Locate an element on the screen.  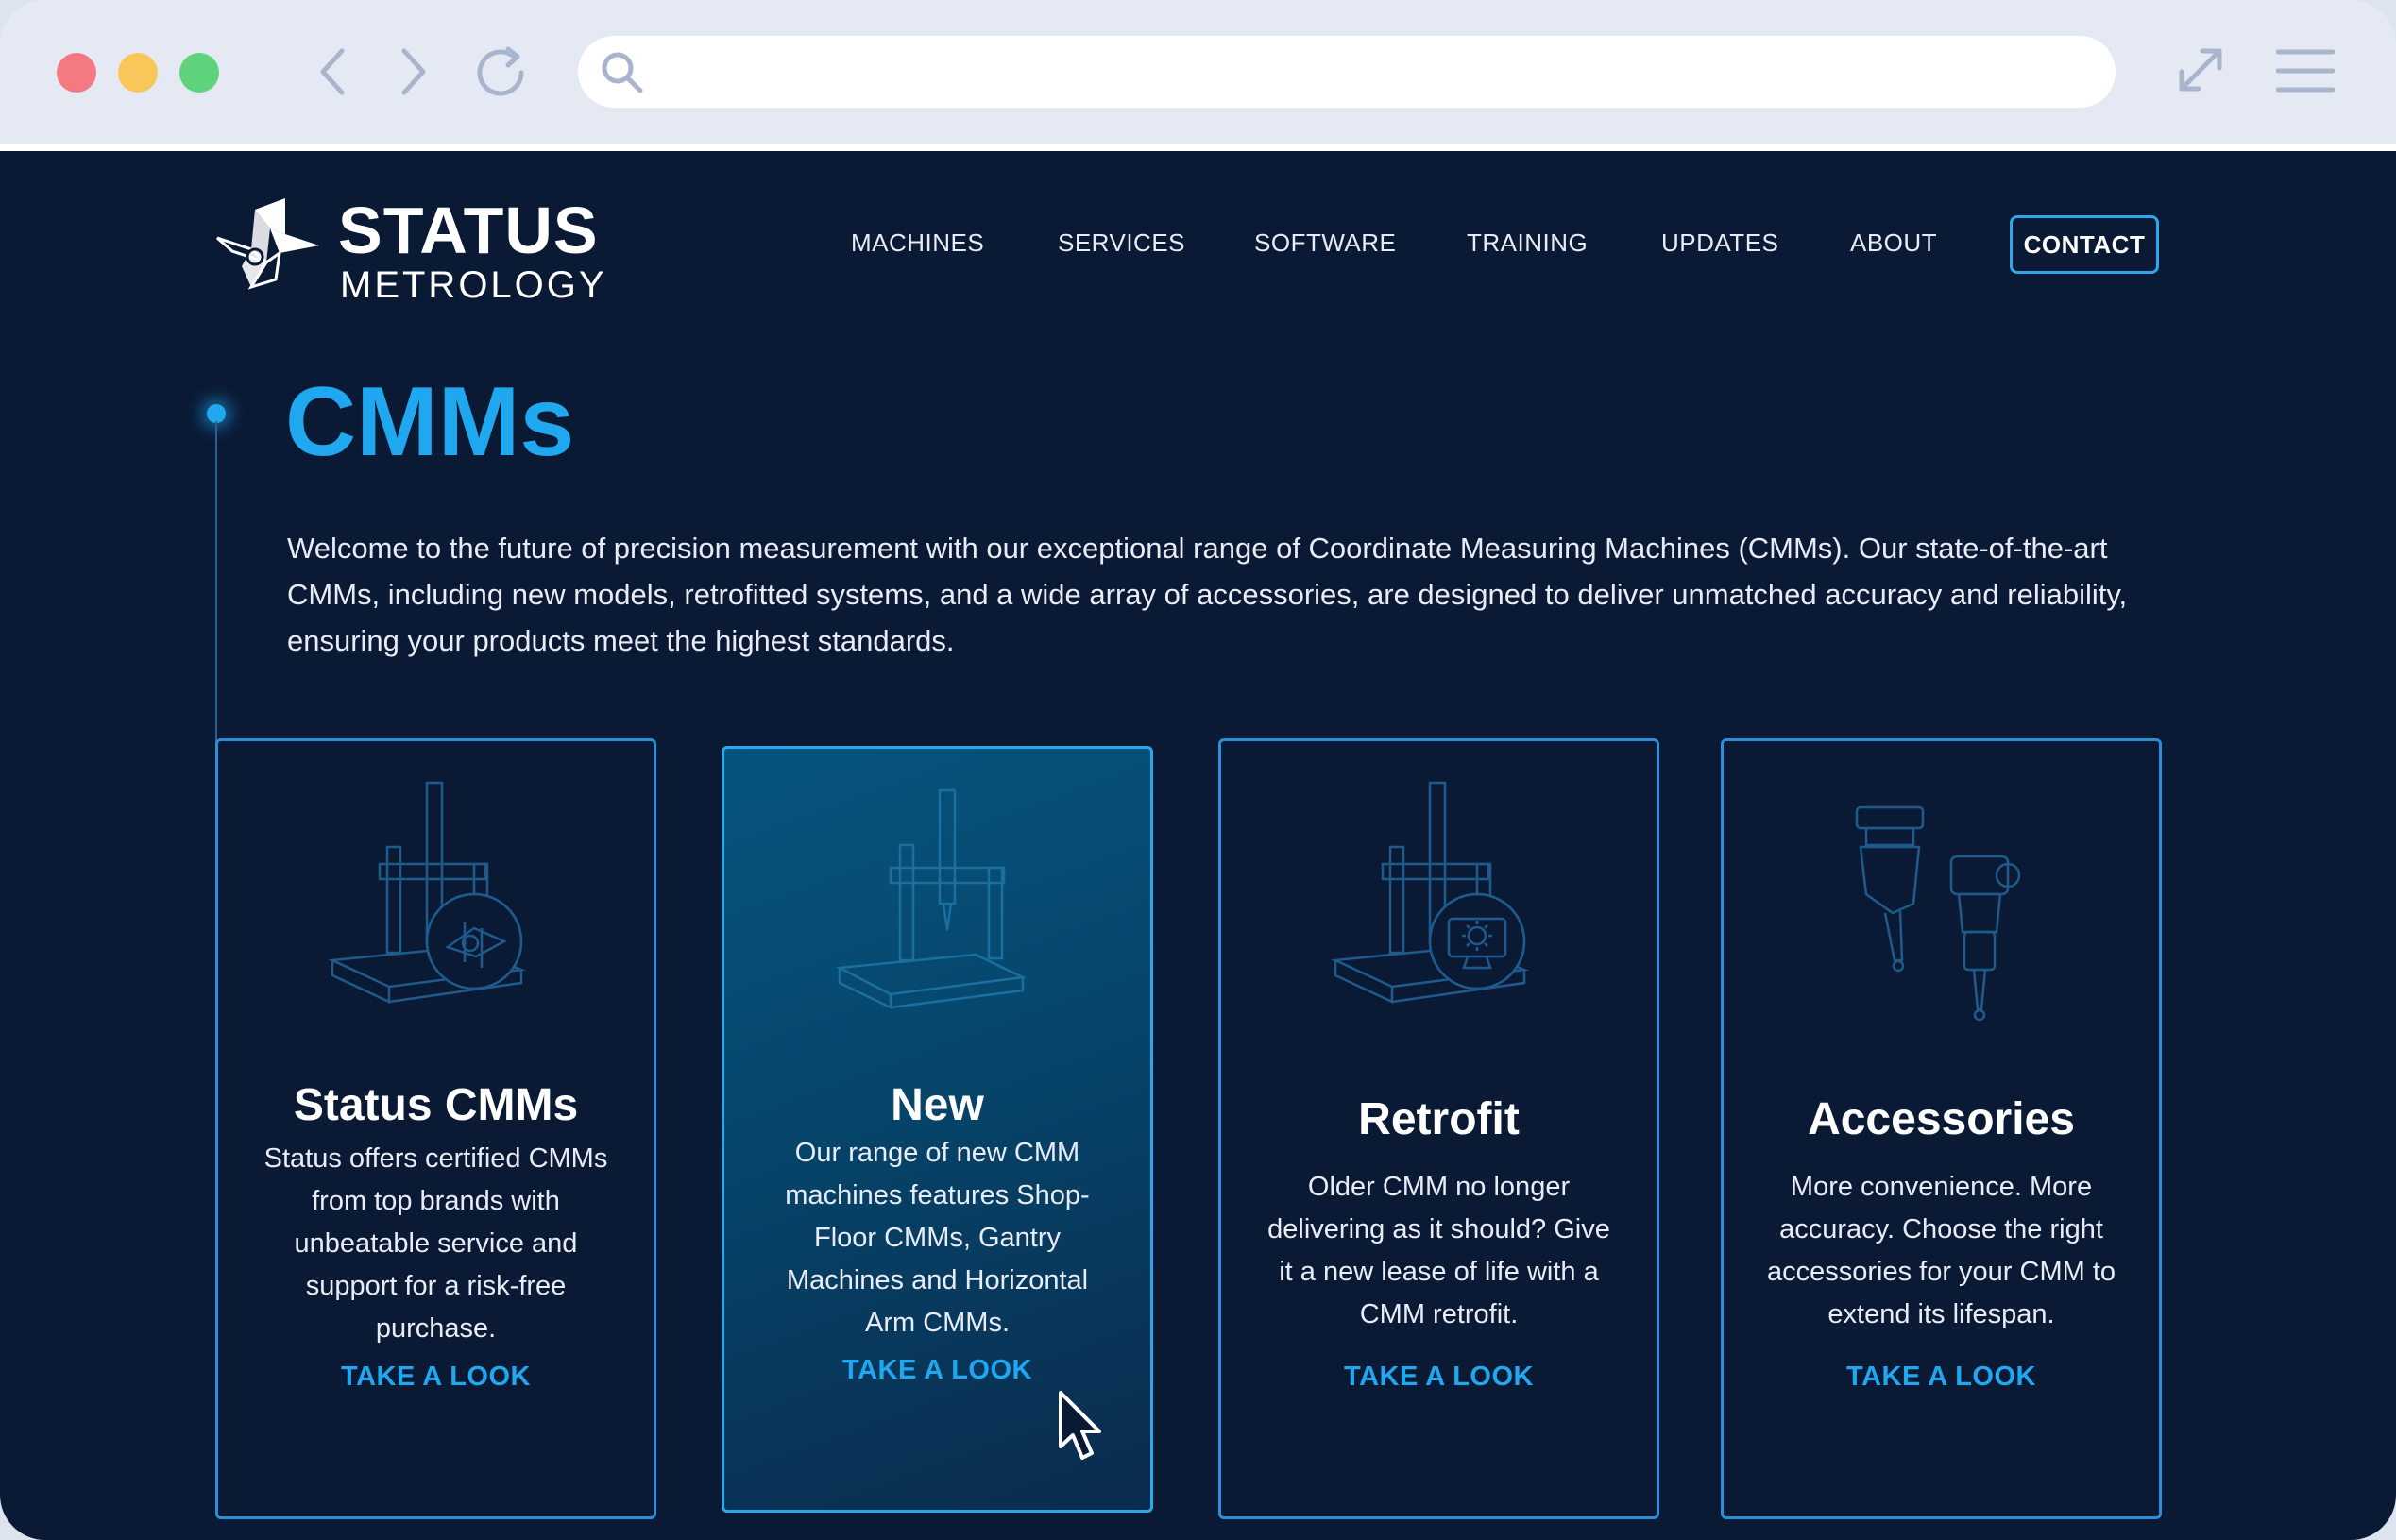
card-title: New is located at coordinates (937, 1105).